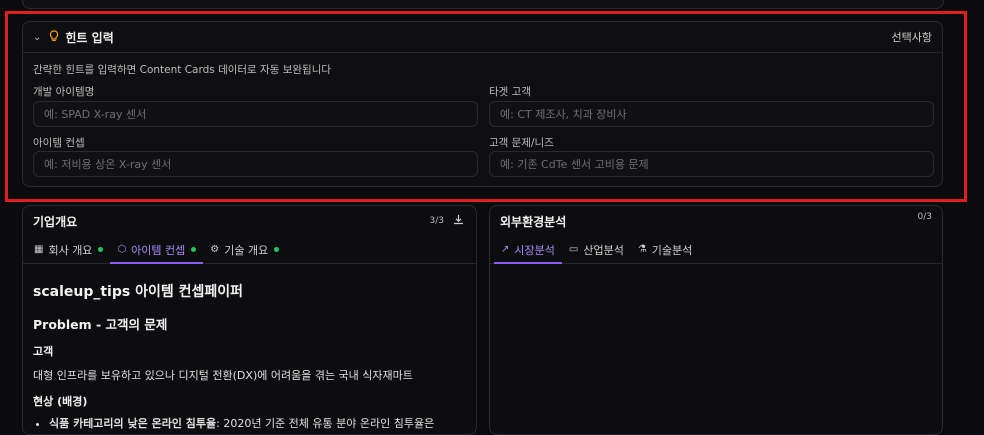 The image size is (984, 435). What do you see at coordinates (39, 249) in the screenshot?
I see `building-icon: ▦` at bounding box center [39, 249].